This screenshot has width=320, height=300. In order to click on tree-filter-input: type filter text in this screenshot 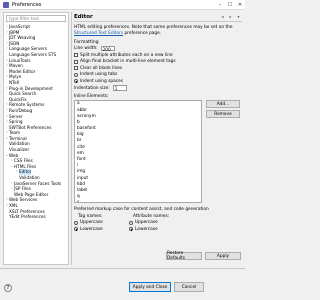, I will do `click(36, 18)`.